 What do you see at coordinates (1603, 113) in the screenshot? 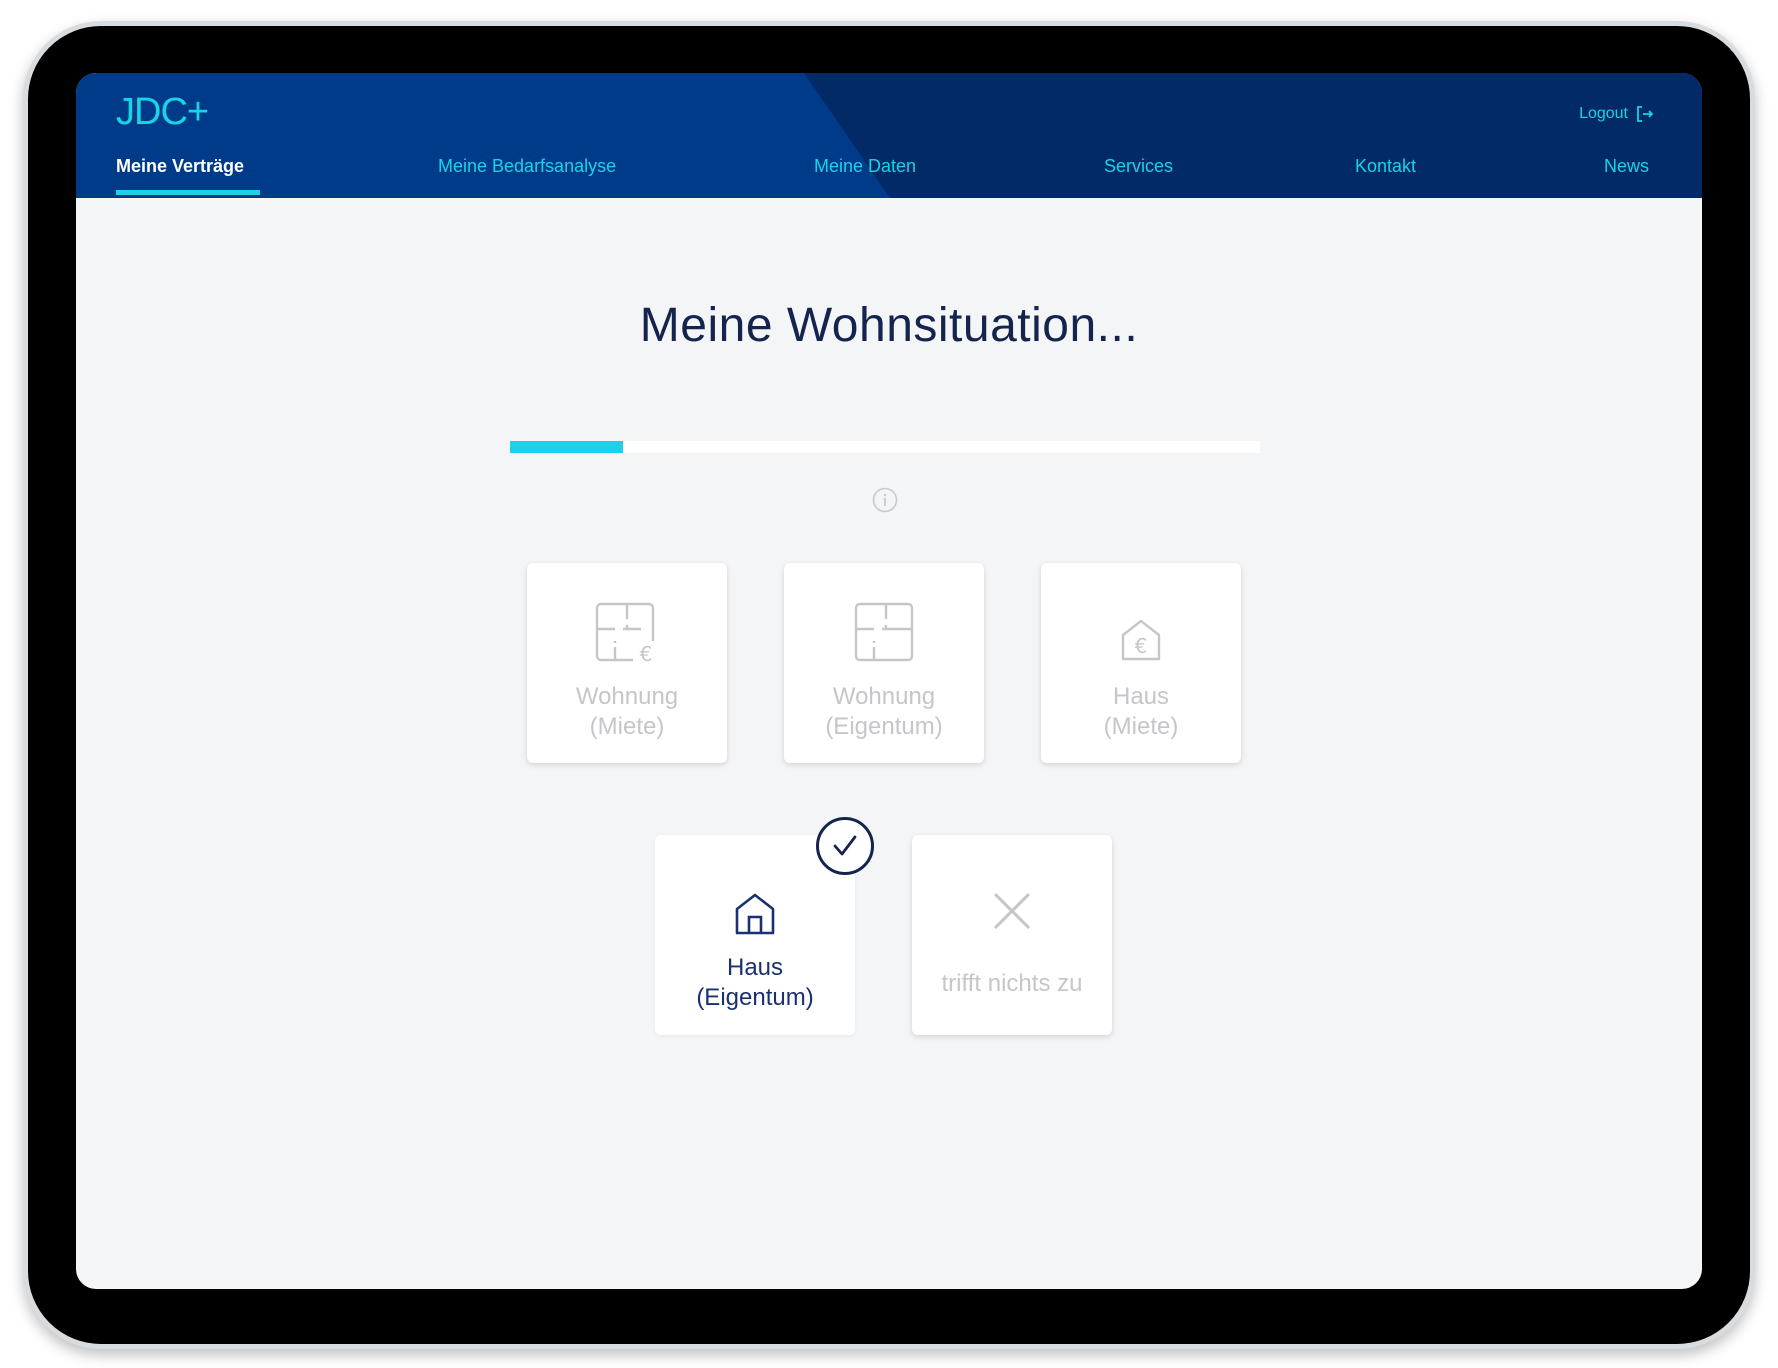
I see `logout-label: Logout` at bounding box center [1603, 113].